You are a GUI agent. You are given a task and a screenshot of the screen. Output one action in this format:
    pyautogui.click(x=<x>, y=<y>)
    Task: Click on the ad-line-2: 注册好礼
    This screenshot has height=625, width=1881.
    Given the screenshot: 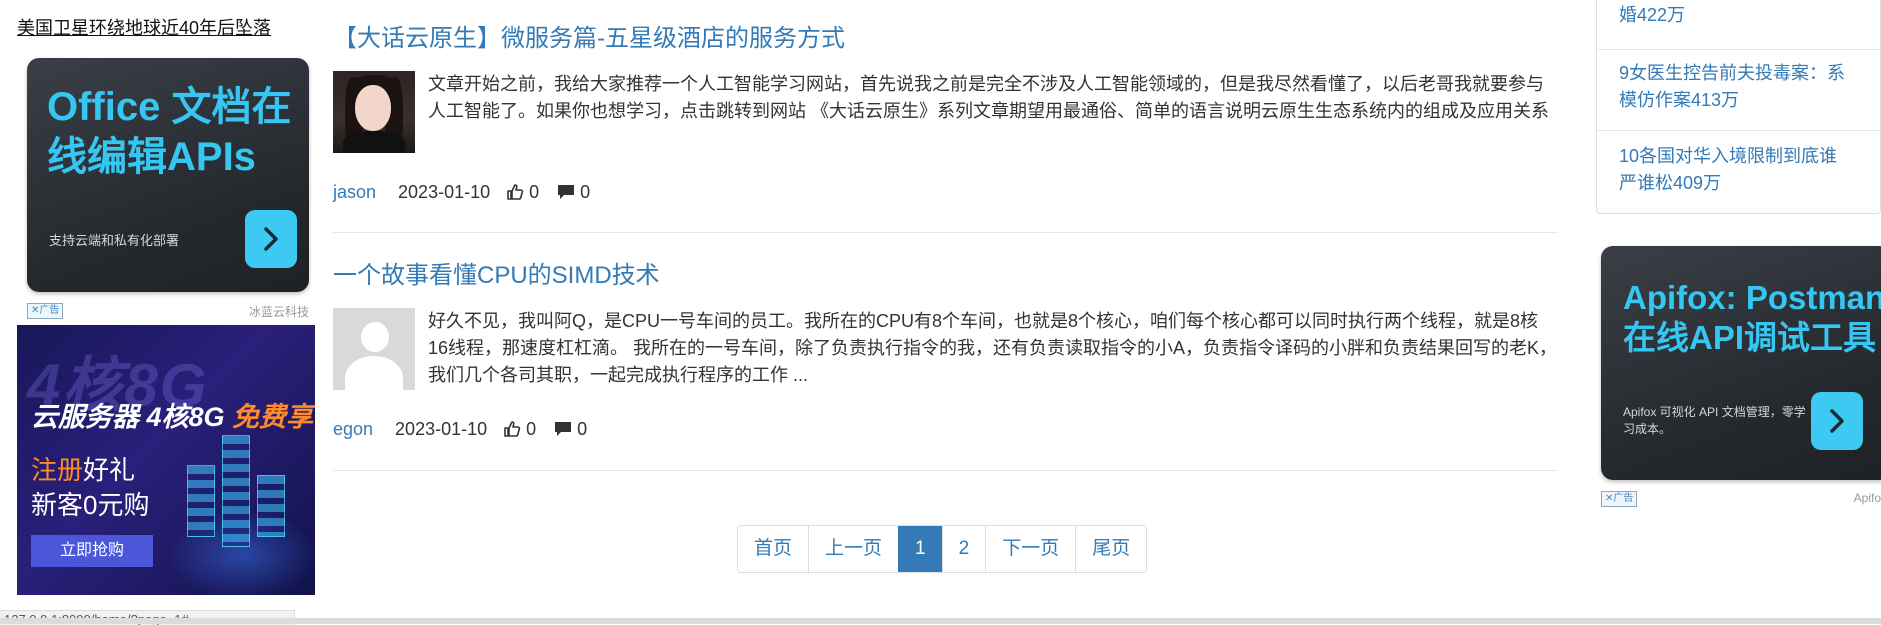 What is the action you would take?
    pyautogui.click(x=83, y=468)
    